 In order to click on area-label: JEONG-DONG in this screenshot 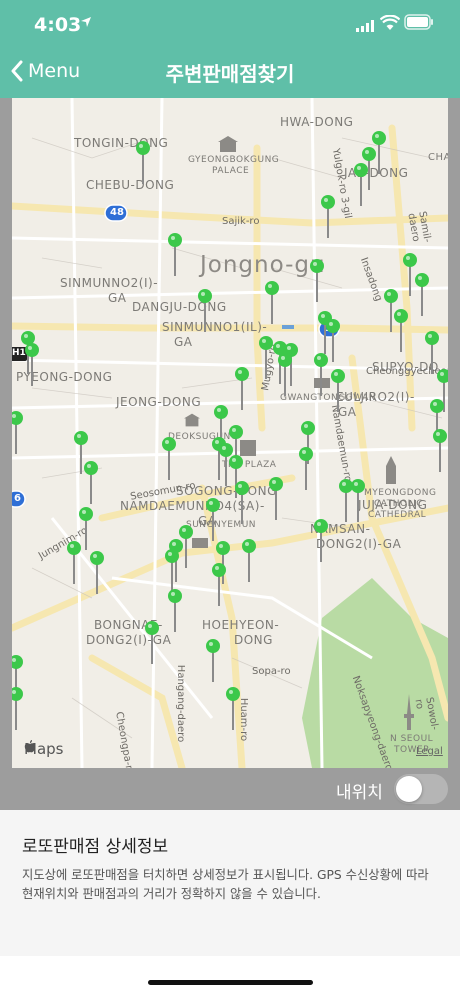, I will do `click(159, 402)`.